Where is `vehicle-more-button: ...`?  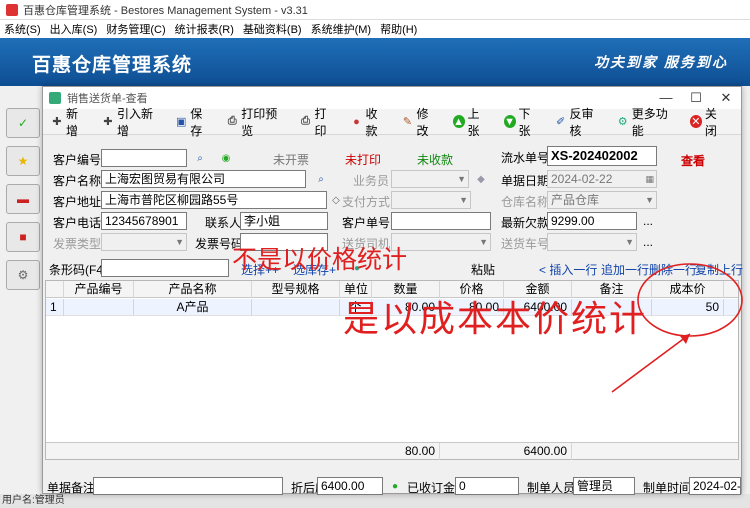
vehicle-more-button: ... is located at coordinates (648, 242).